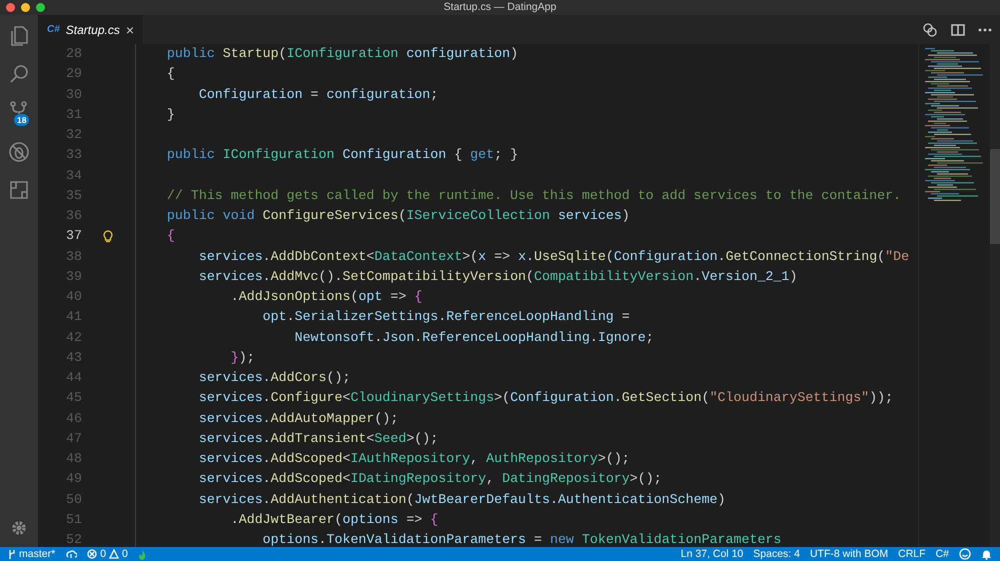 Image resolution: width=1000 pixels, height=561 pixels. Describe the element at coordinates (242, 357) in the screenshot. I see `code-line: });` at that location.